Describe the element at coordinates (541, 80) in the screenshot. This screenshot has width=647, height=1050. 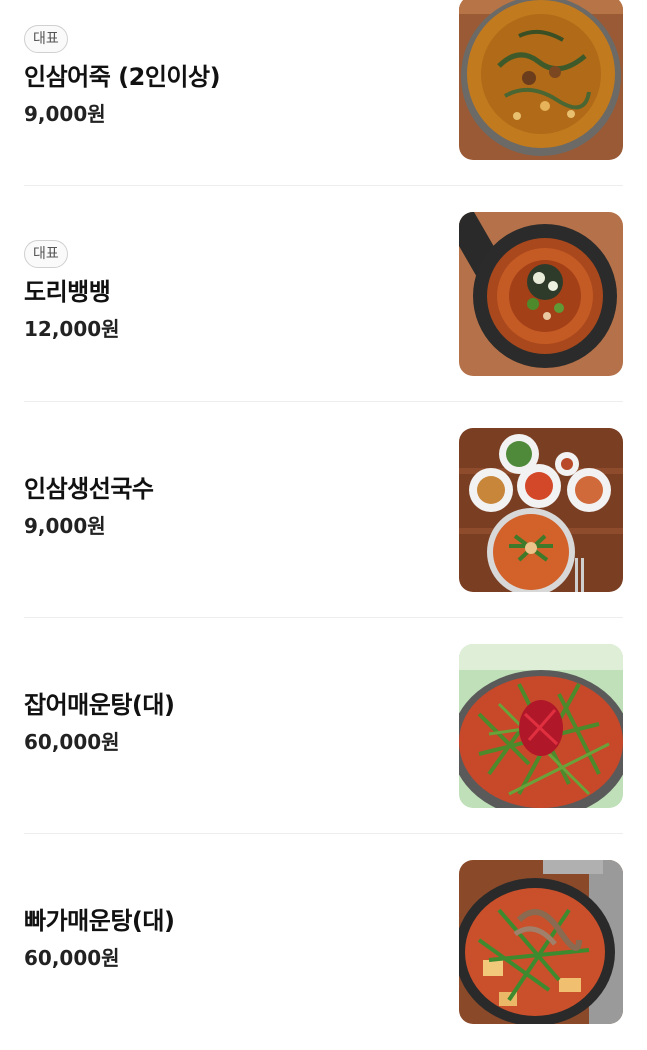
I see `fish-porridge-photo` at that location.